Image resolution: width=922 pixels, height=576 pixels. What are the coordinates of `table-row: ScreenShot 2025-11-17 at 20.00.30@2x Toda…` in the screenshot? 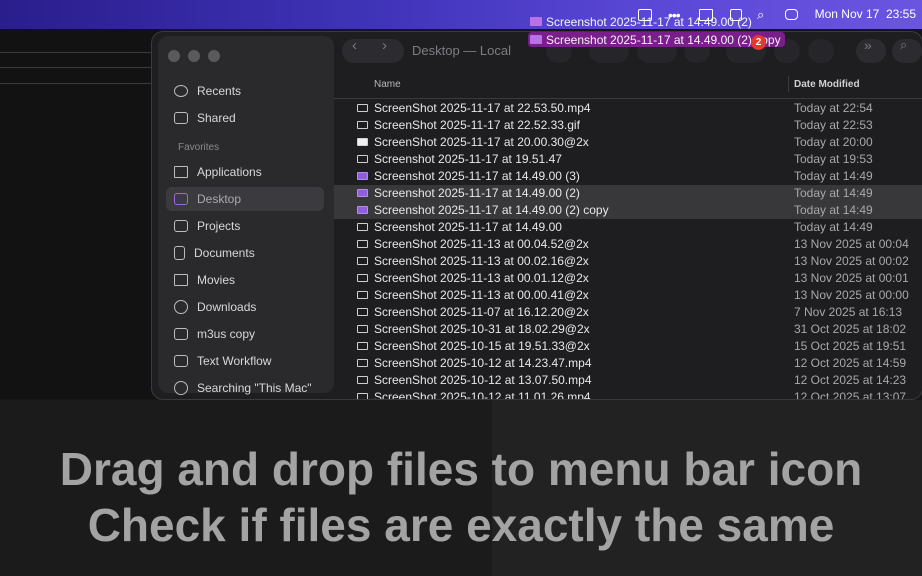 It's located at (628, 142).